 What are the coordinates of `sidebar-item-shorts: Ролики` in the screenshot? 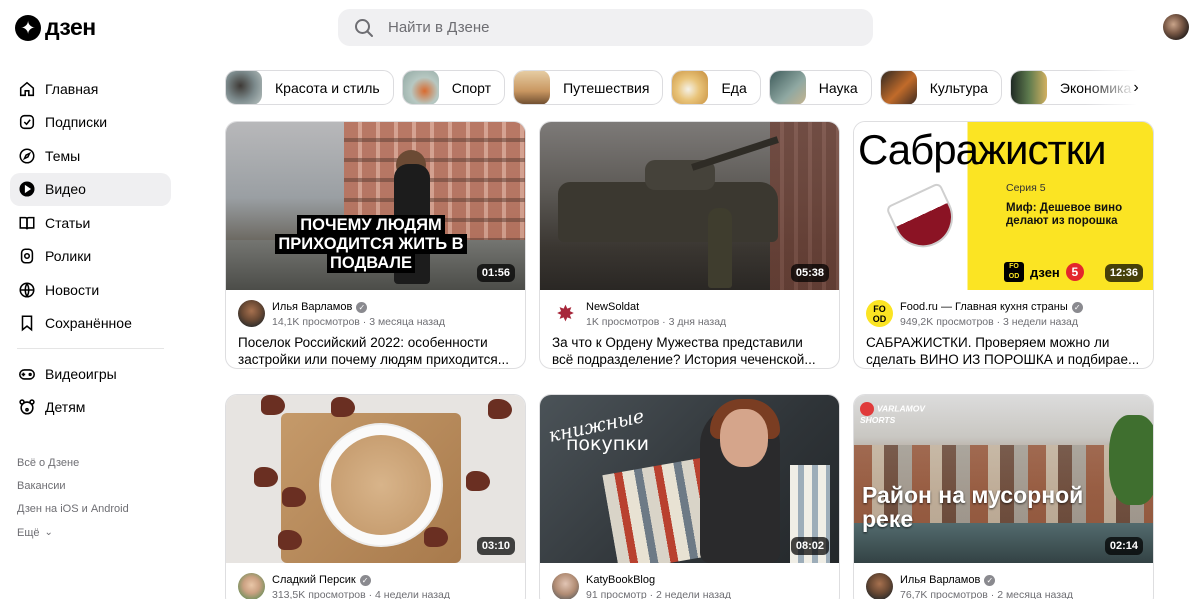 It's located at (90, 257).